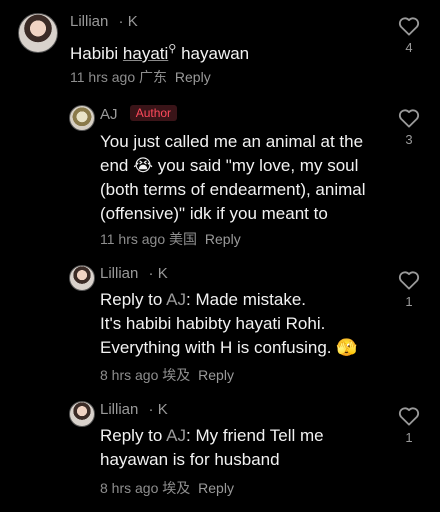 Image resolution: width=440 pixels, height=512 pixels. Describe the element at coordinates (170, 239) in the screenshot. I see `comment-timestamp: 11 hrs ago 美国 Reply` at that location.